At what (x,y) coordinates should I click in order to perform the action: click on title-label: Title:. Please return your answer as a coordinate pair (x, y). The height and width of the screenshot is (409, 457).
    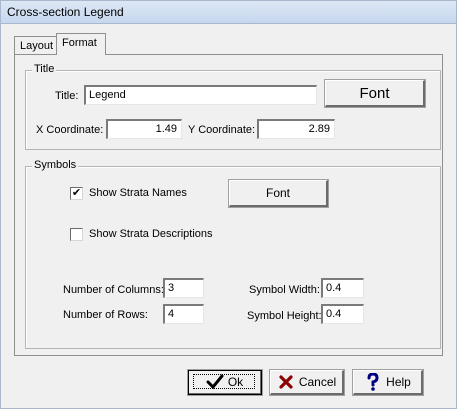
    Looking at the image, I should click on (67, 96).